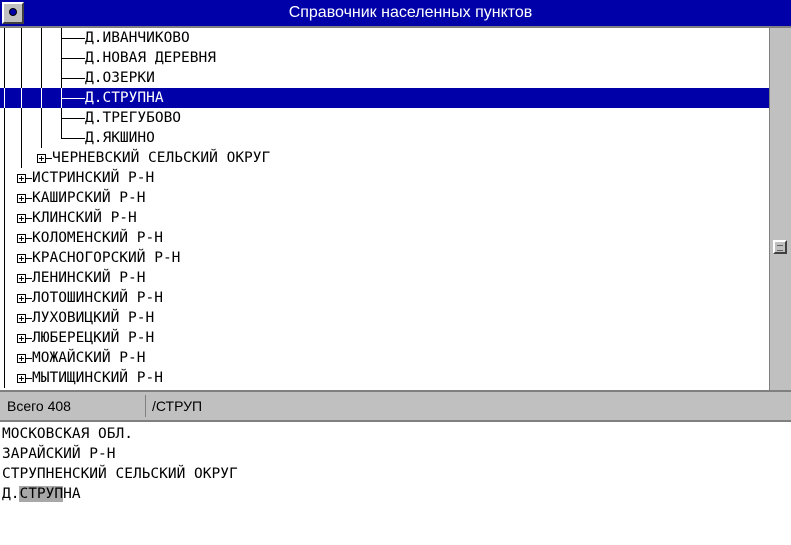 The width and height of the screenshot is (791, 545). What do you see at coordinates (89, 278) in the screenshot?
I see `tree-item-label: ЛЕНИНСКИЙ Р-Н` at bounding box center [89, 278].